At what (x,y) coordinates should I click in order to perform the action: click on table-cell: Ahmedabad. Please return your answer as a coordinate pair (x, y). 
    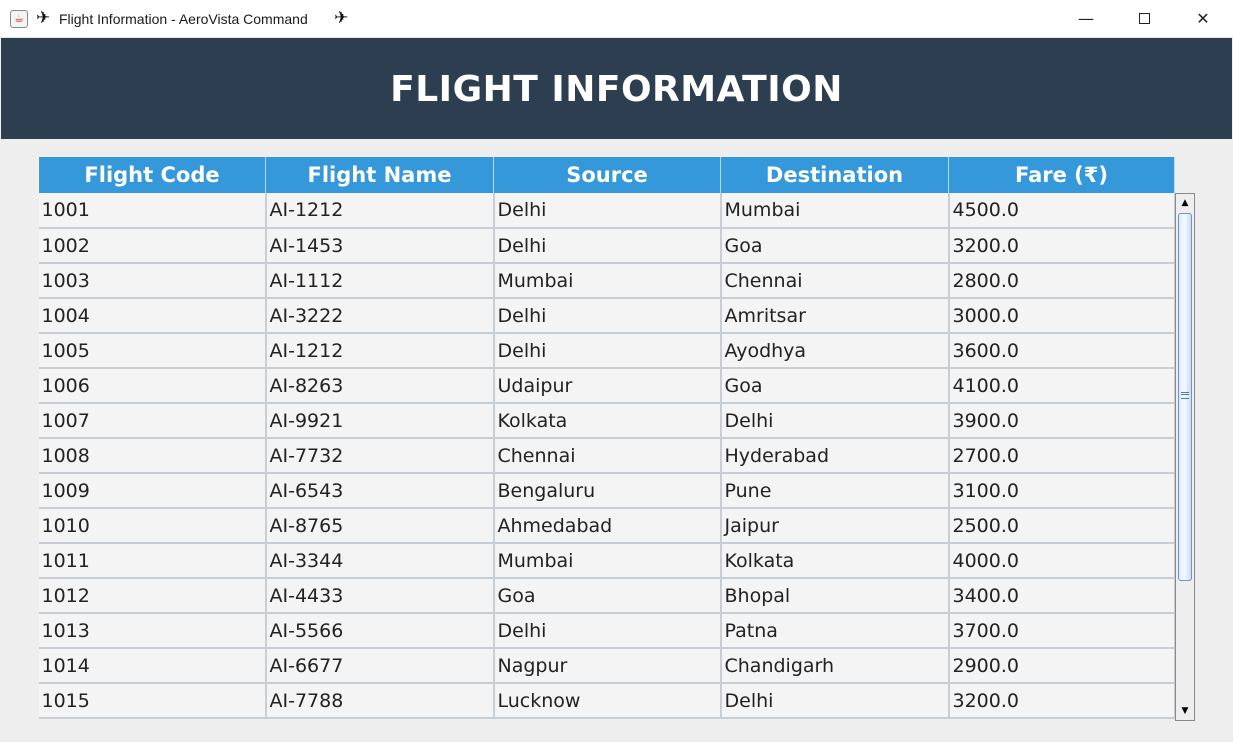
    Looking at the image, I should click on (607, 526).